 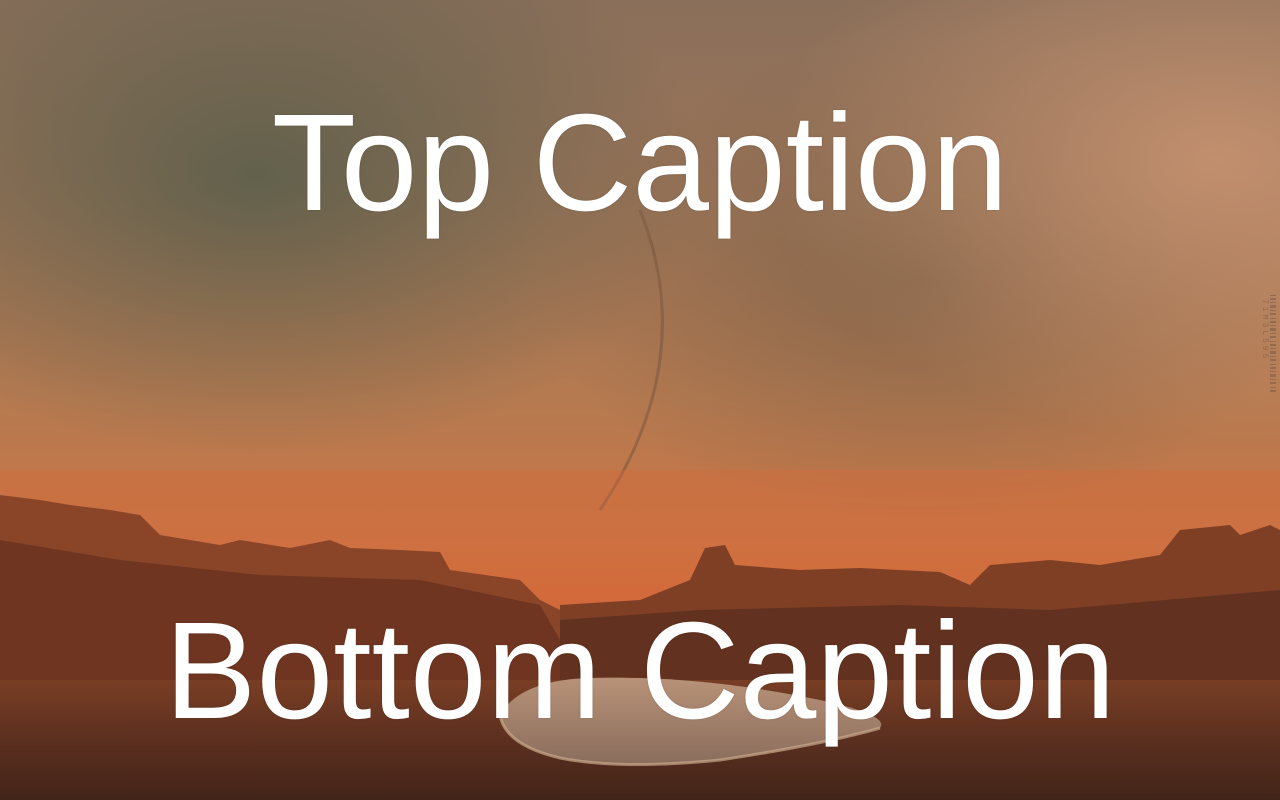 I want to click on top-caption: Top Caption, so click(x=640, y=163).